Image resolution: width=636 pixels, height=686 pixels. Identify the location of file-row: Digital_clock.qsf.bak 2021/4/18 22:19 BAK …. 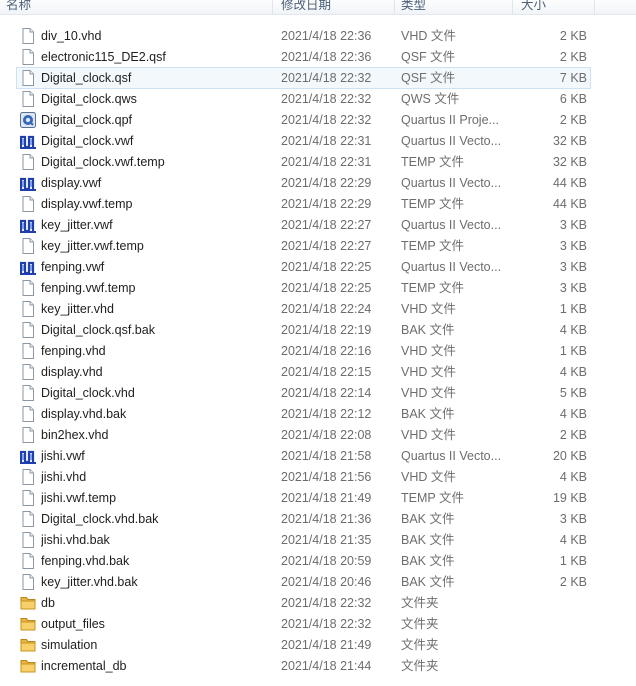
(303, 330).